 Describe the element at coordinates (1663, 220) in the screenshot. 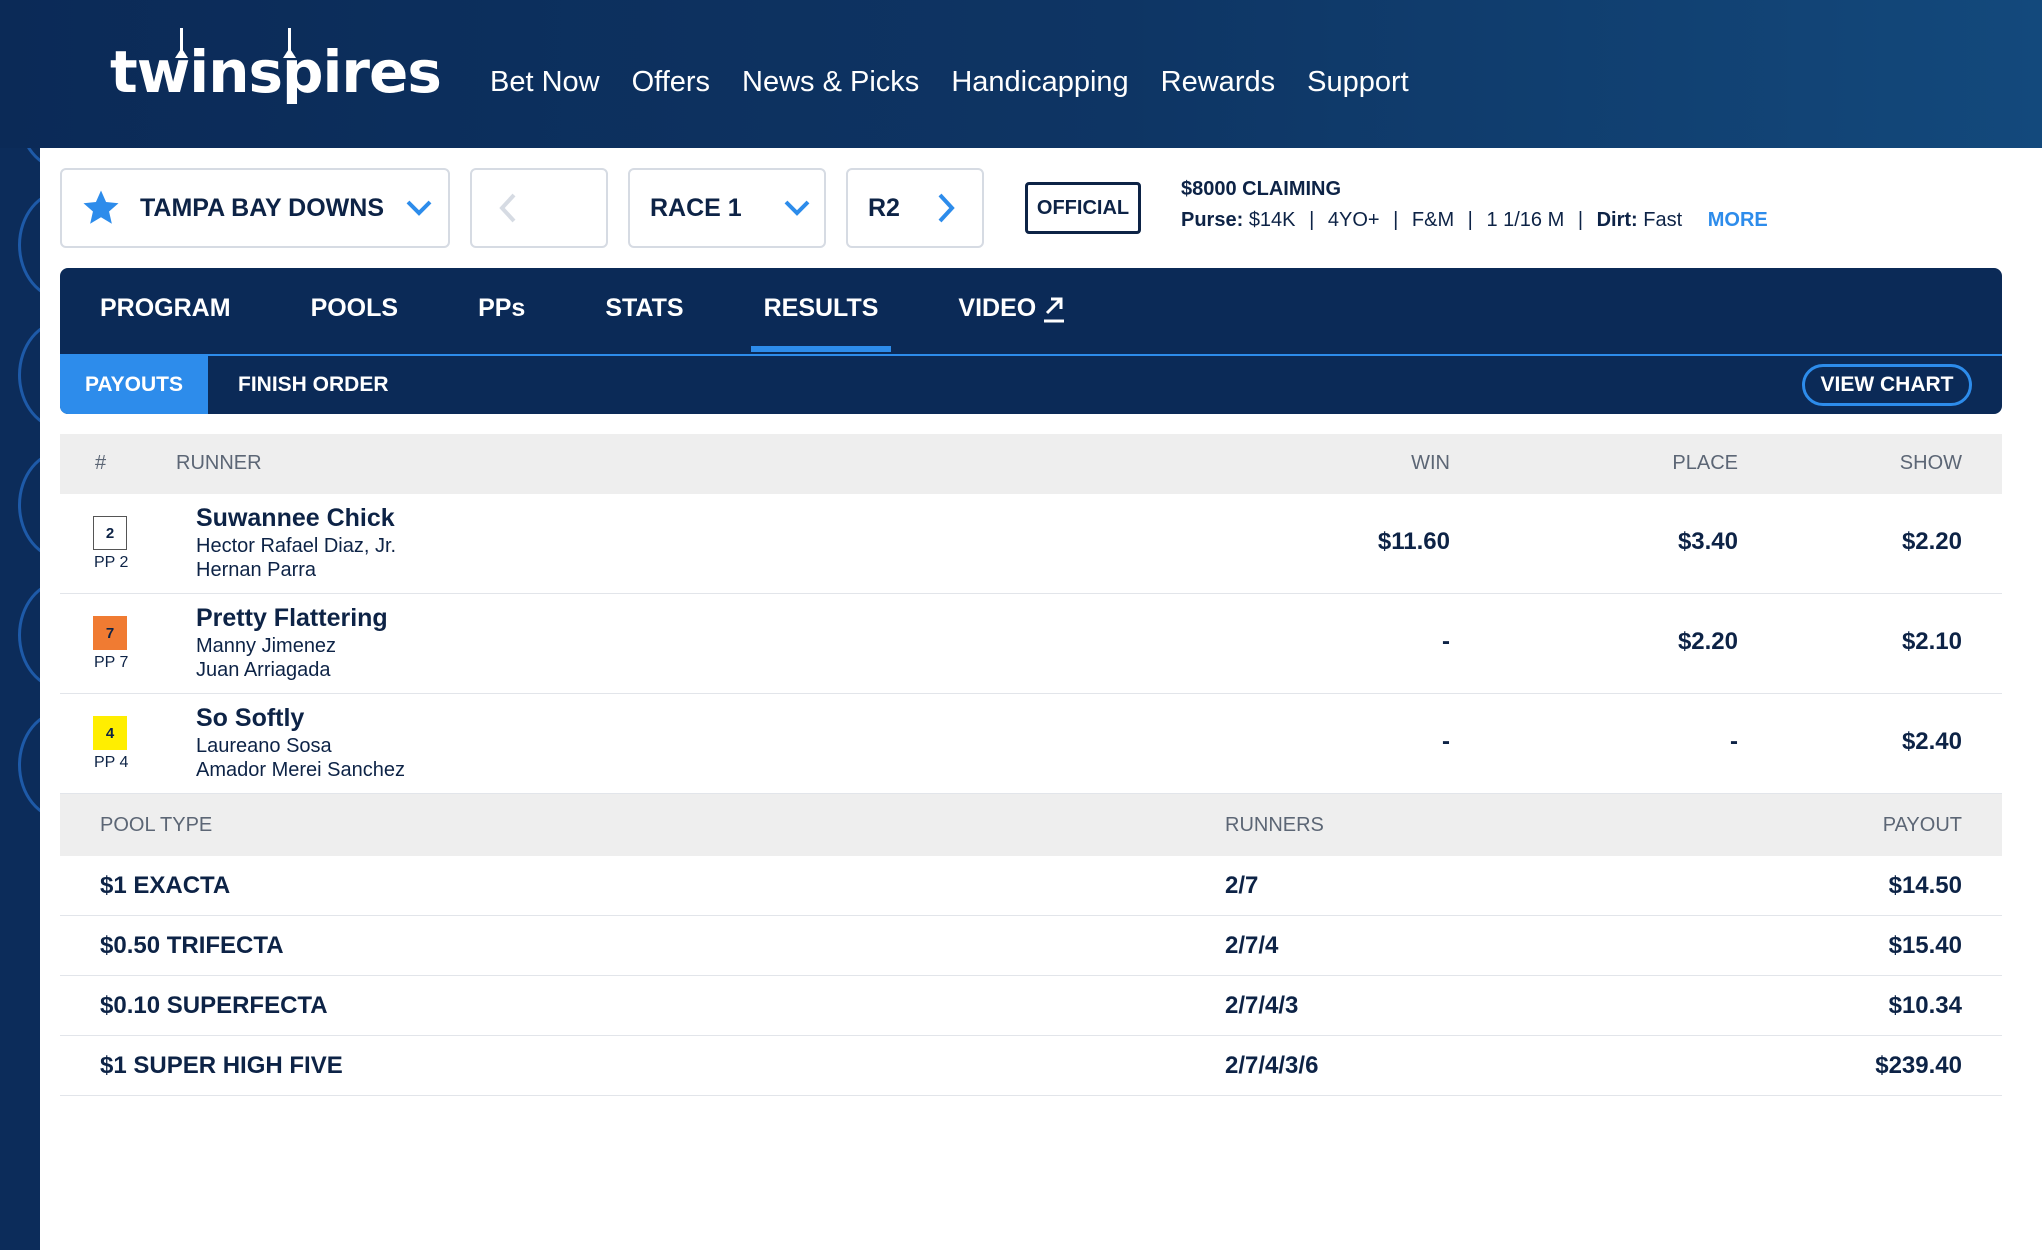

I see `track-condition: Fast` at that location.